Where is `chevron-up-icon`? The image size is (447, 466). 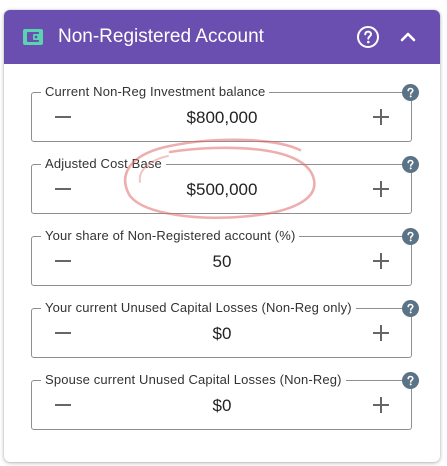 chevron-up-icon is located at coordinates (408, 37).